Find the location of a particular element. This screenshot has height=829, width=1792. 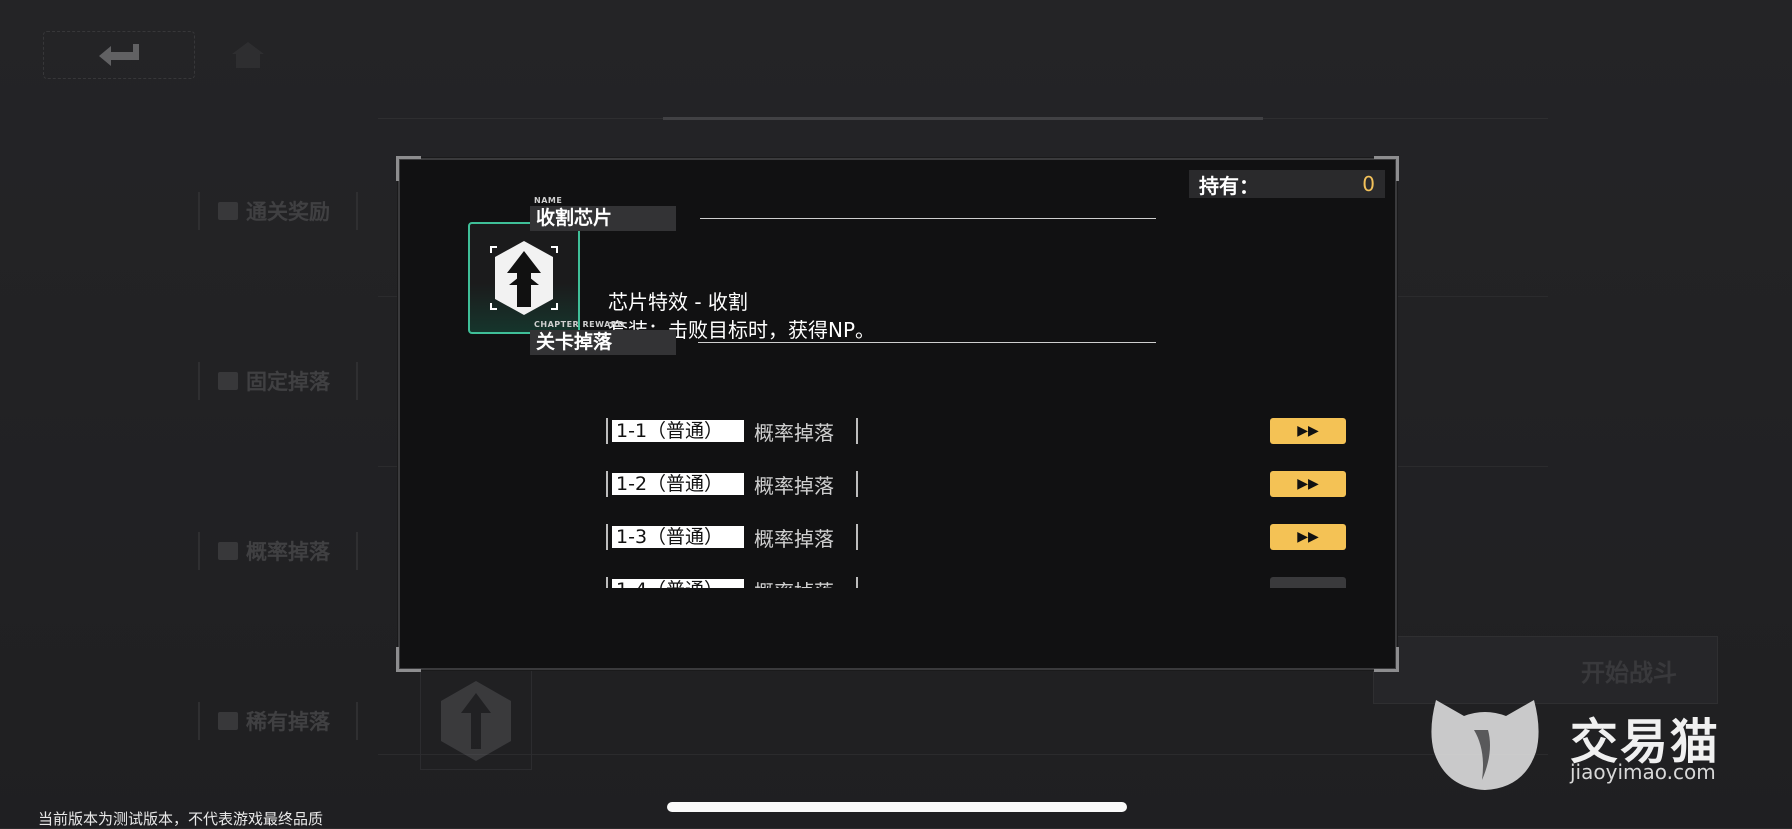

watermark: 交易猫 jiaoyimao.com is located at coordinates (1579, 740).